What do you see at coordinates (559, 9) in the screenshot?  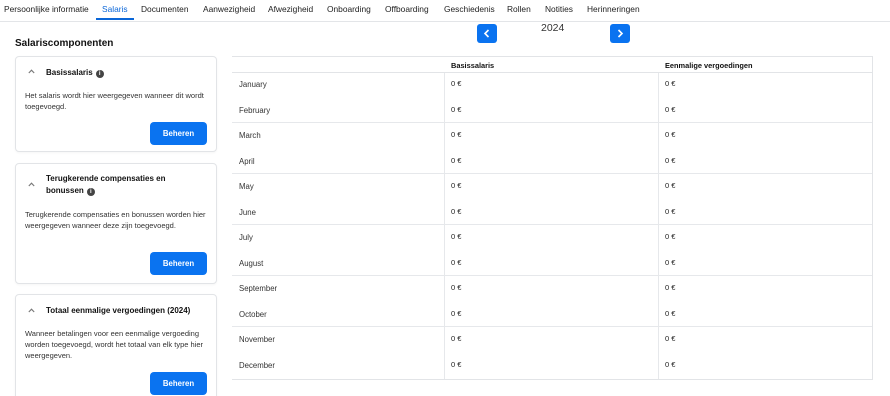 I see `tab-notities: Notities` at bounding box center [559, 9].